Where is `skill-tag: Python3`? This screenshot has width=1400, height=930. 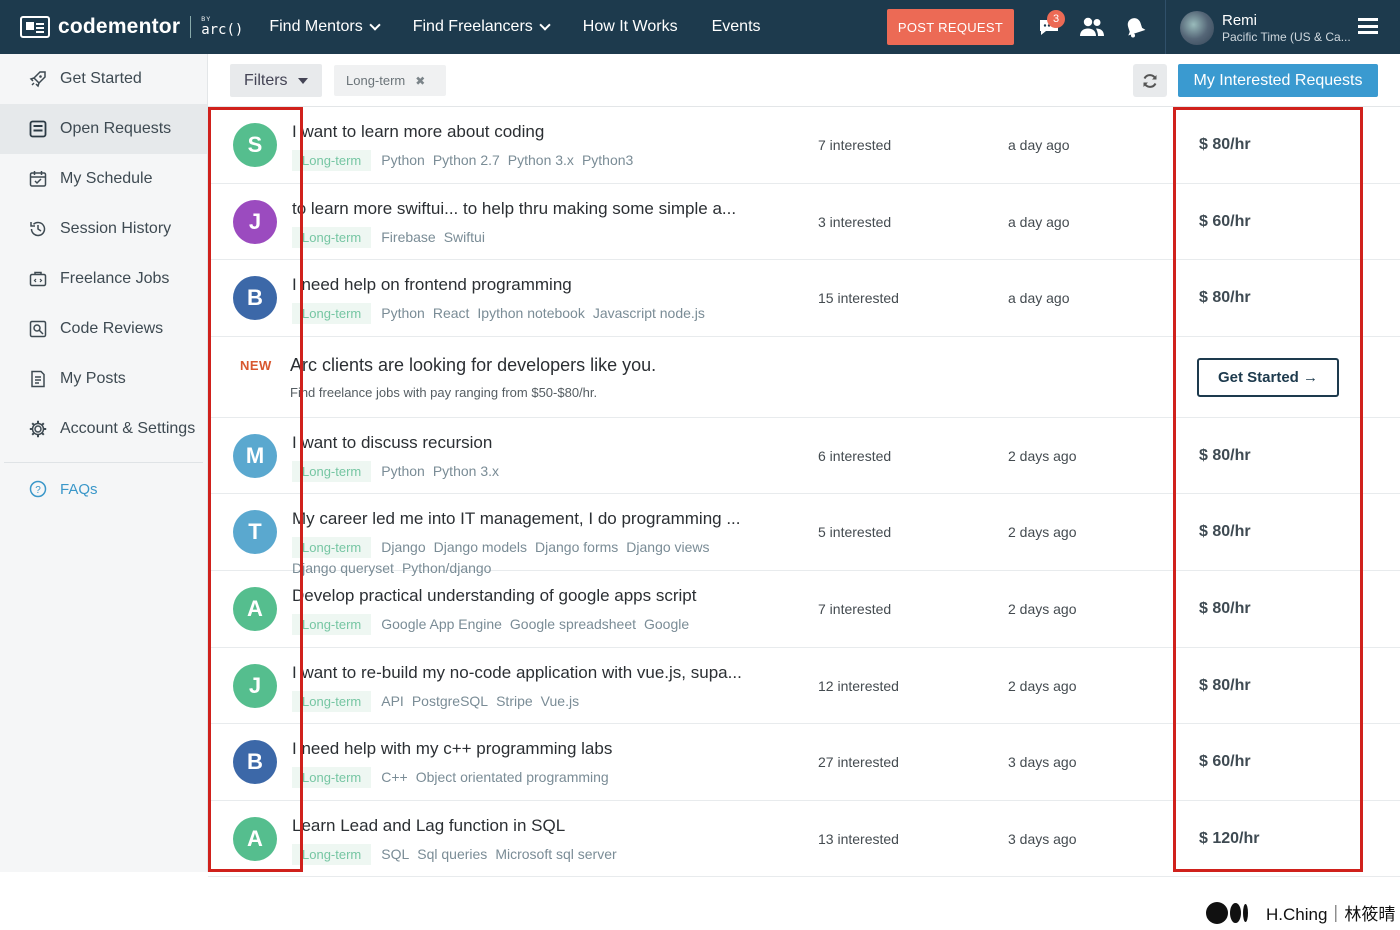
skill-tag: Python3 is located at coordinates (607, 160).